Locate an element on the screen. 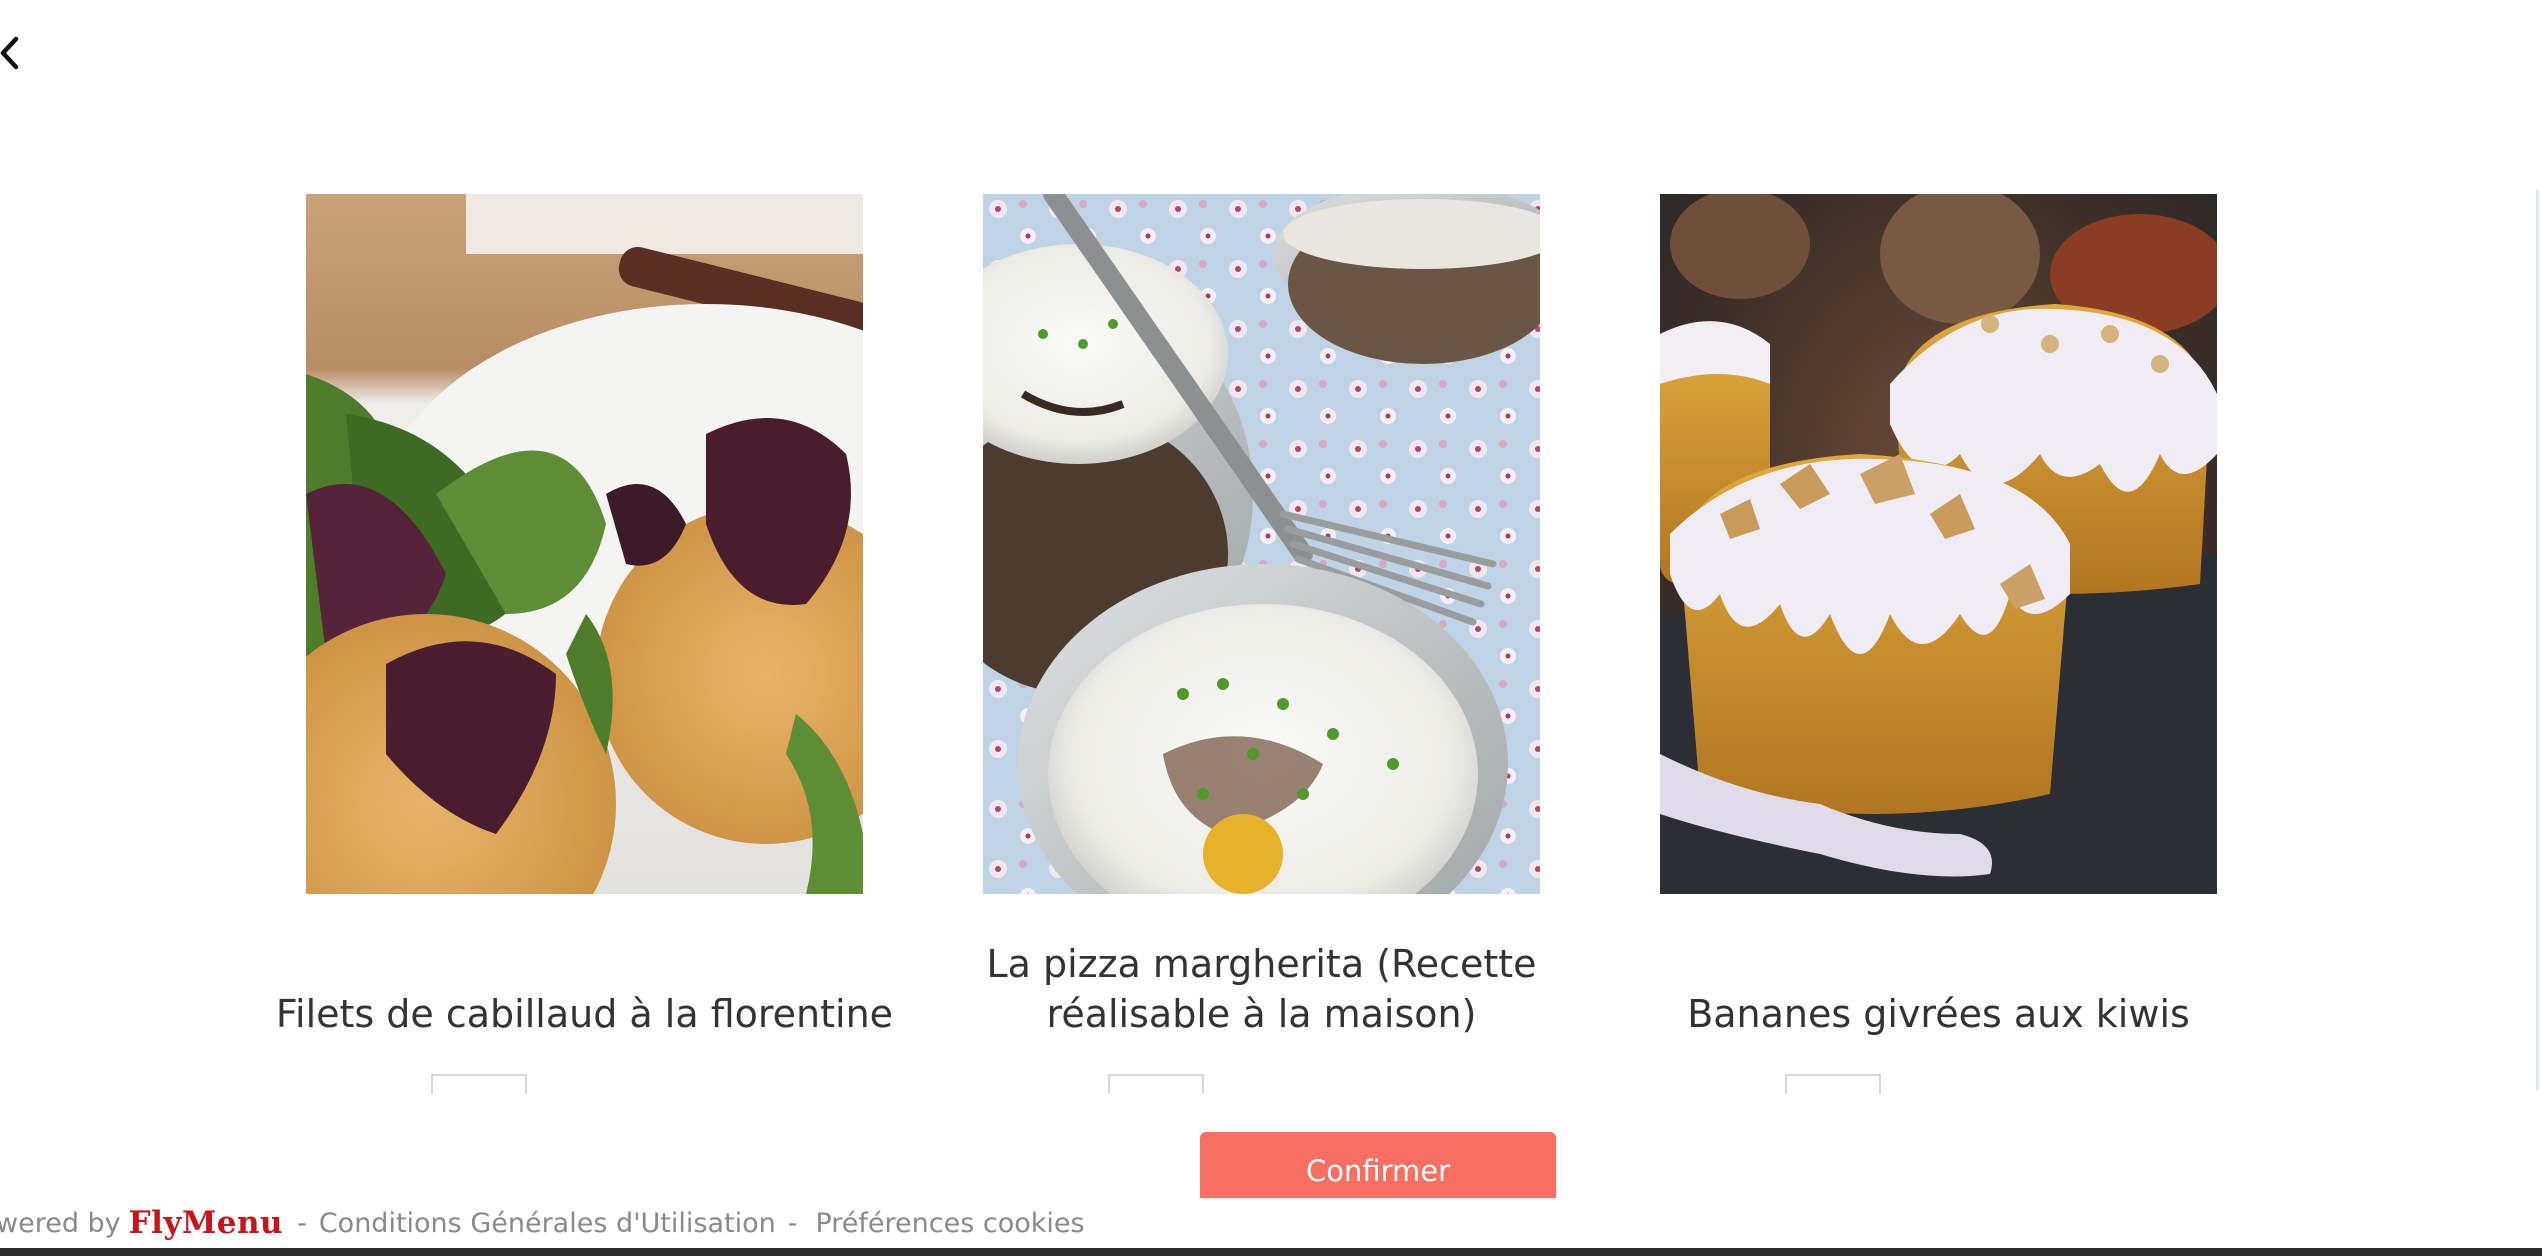 Image resolution: width=2542 pixels, height=1256 pixels. cookie-preferences-link: Préférences cookies is located at coordinates (949, 1223).